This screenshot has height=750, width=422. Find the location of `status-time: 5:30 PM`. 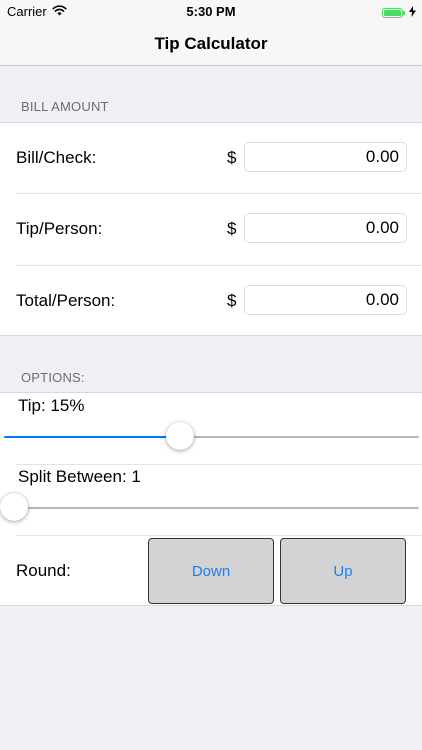

status-time: 5:30 PM is located at coordinates (211, 11).